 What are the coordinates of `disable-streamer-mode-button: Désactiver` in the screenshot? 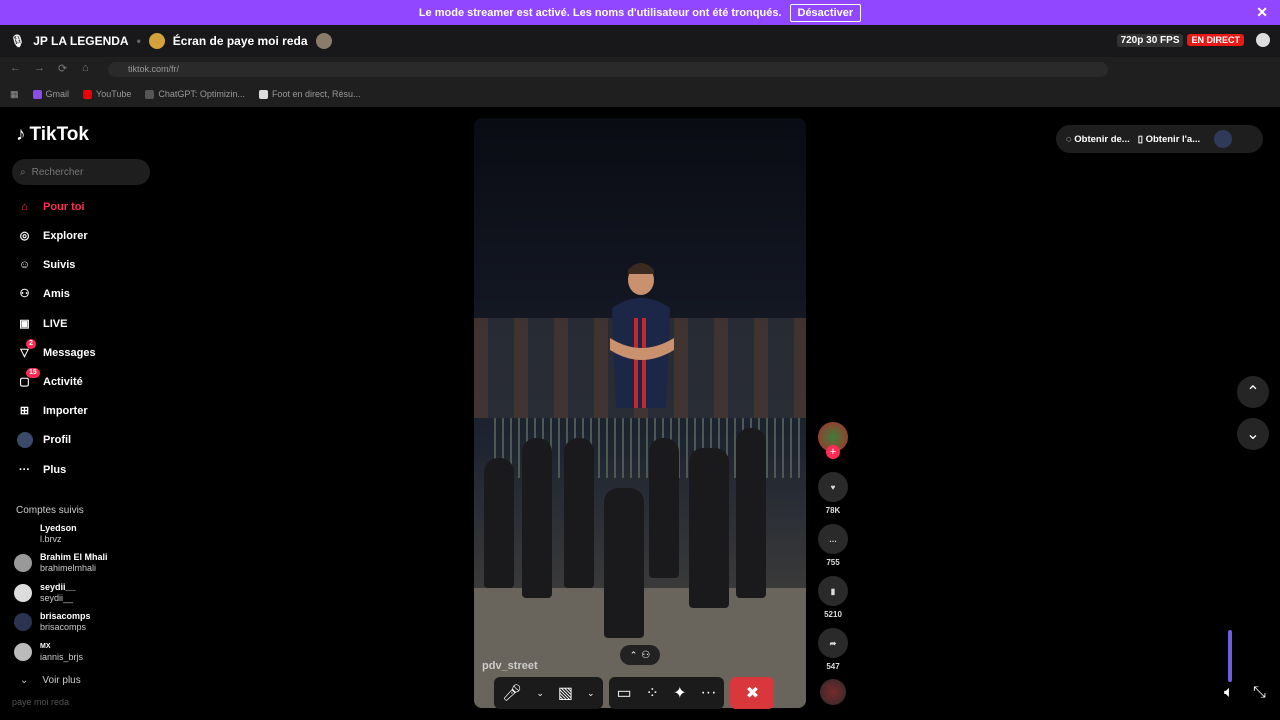 It's located at (825, 12).